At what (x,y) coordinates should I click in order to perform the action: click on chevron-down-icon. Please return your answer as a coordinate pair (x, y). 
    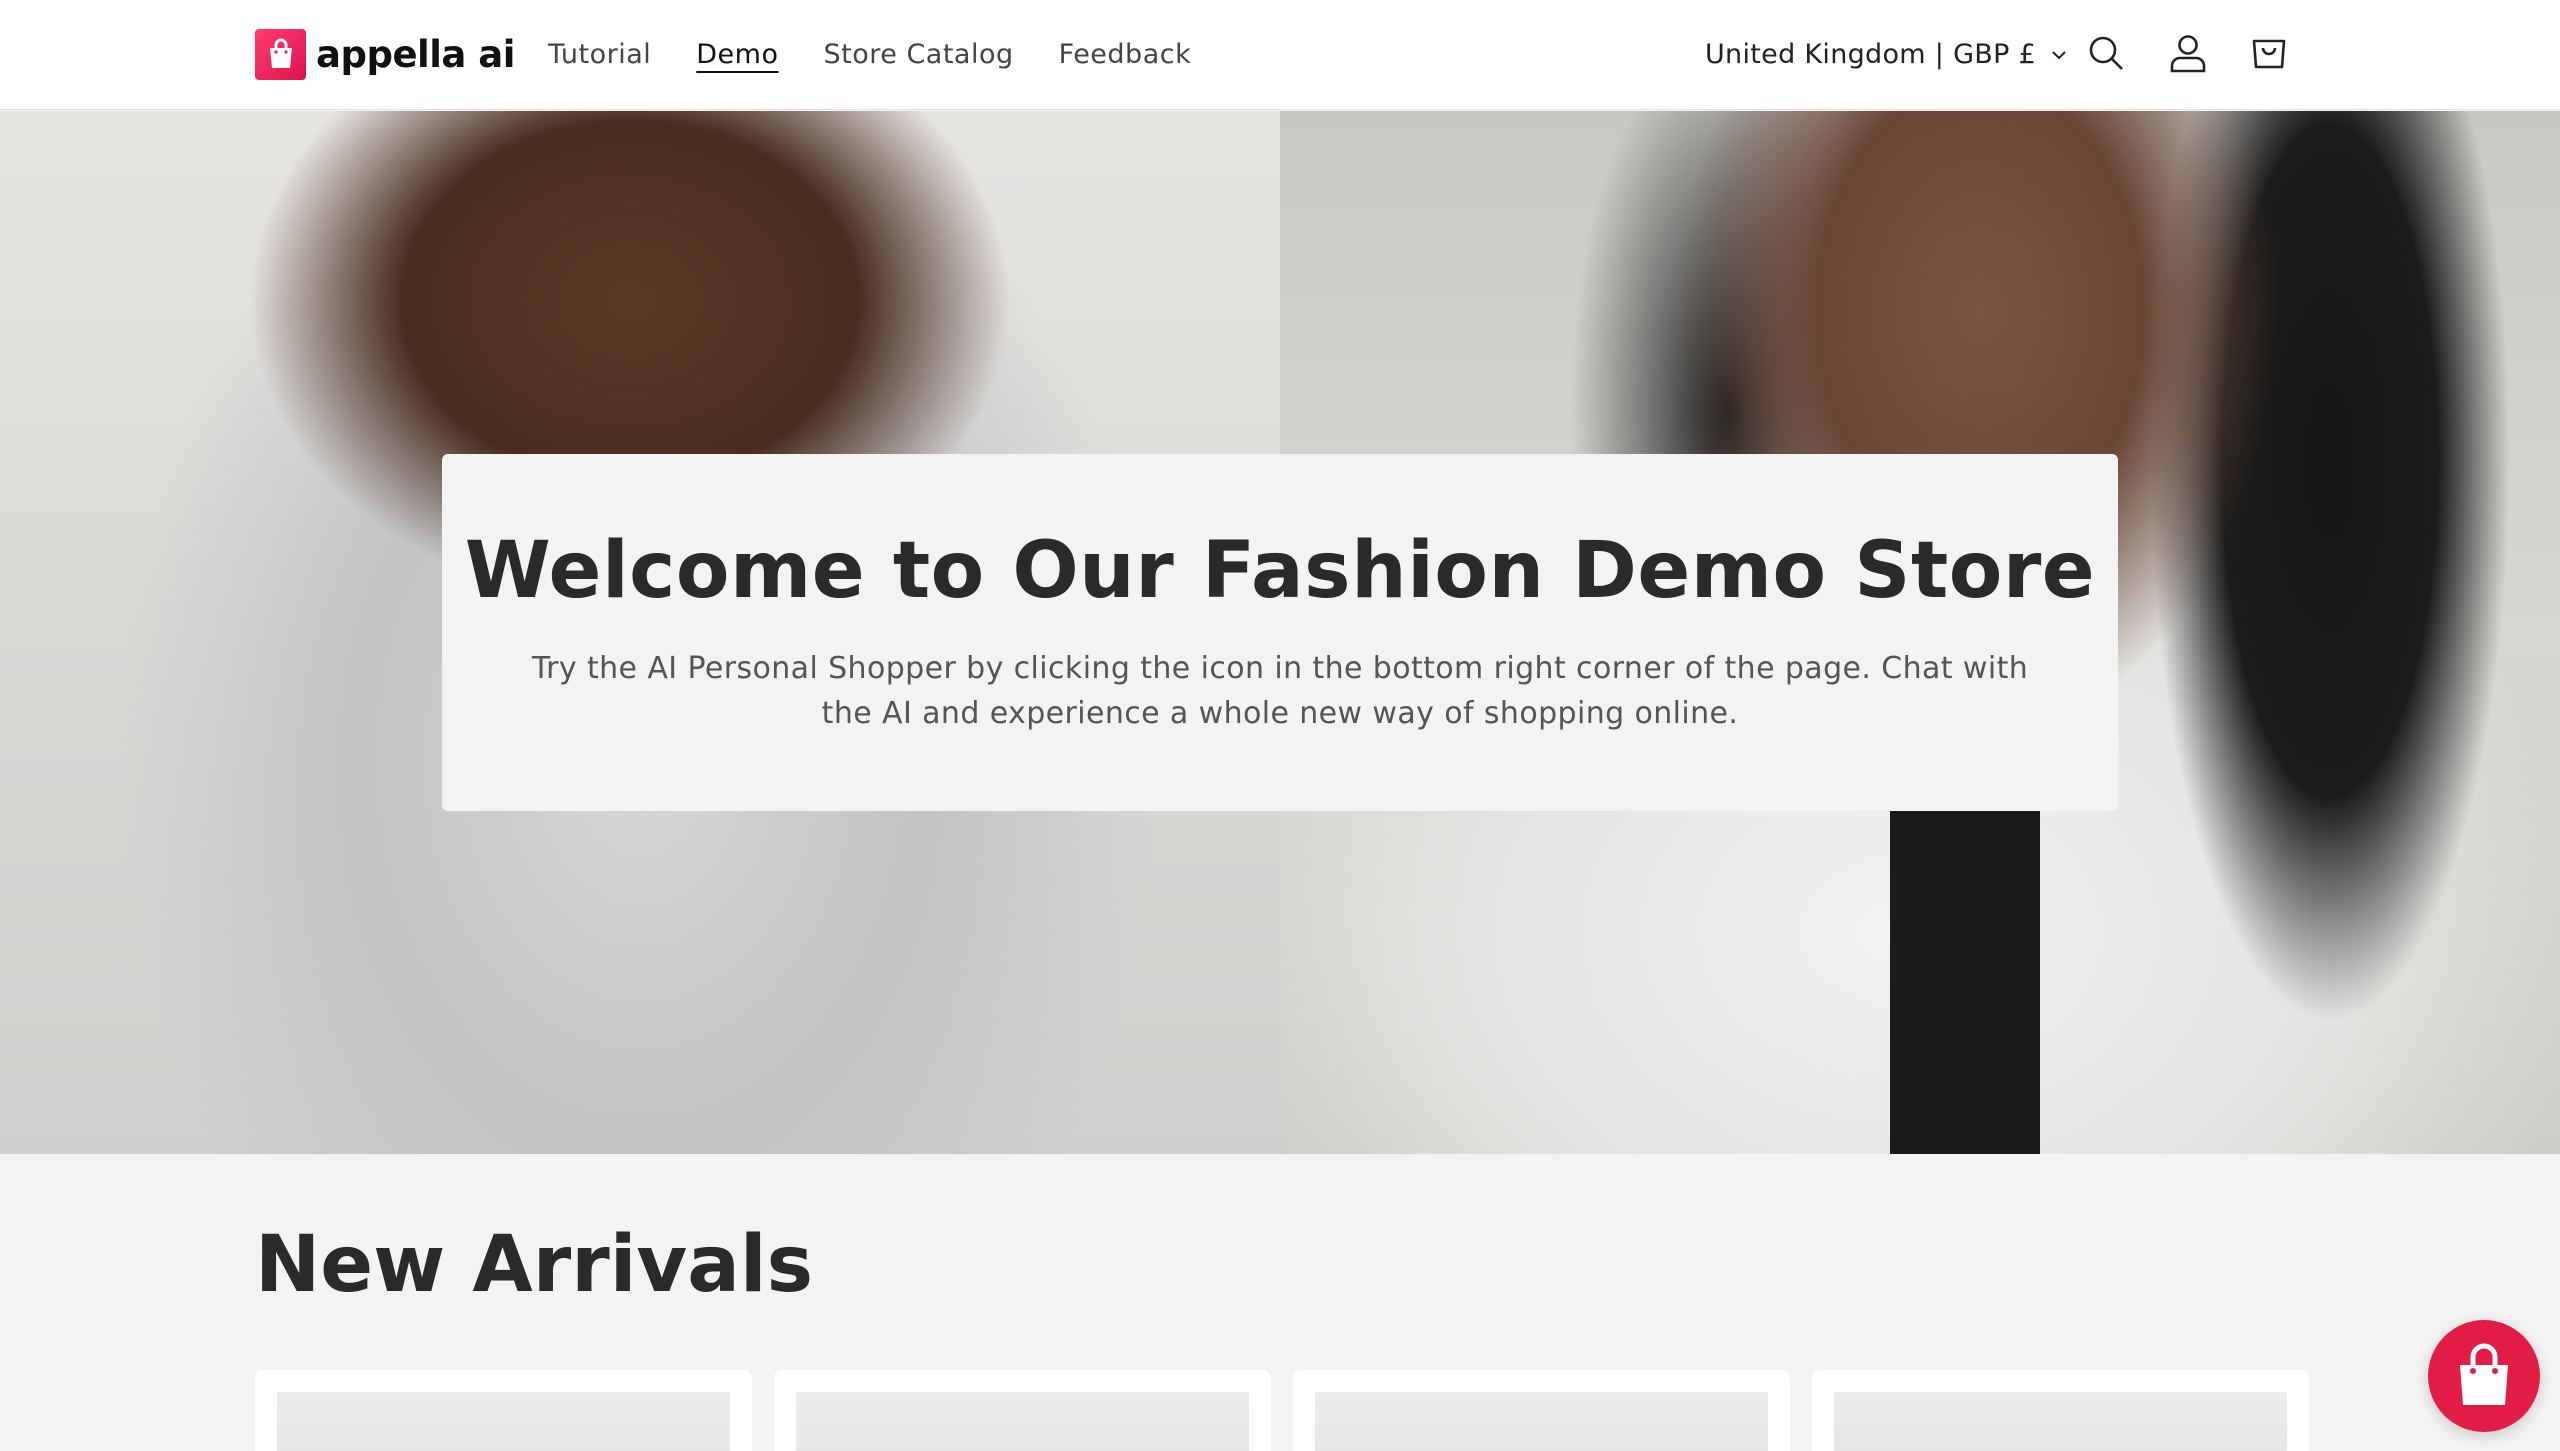
    Looking at the image, I should click on (2059, 55).